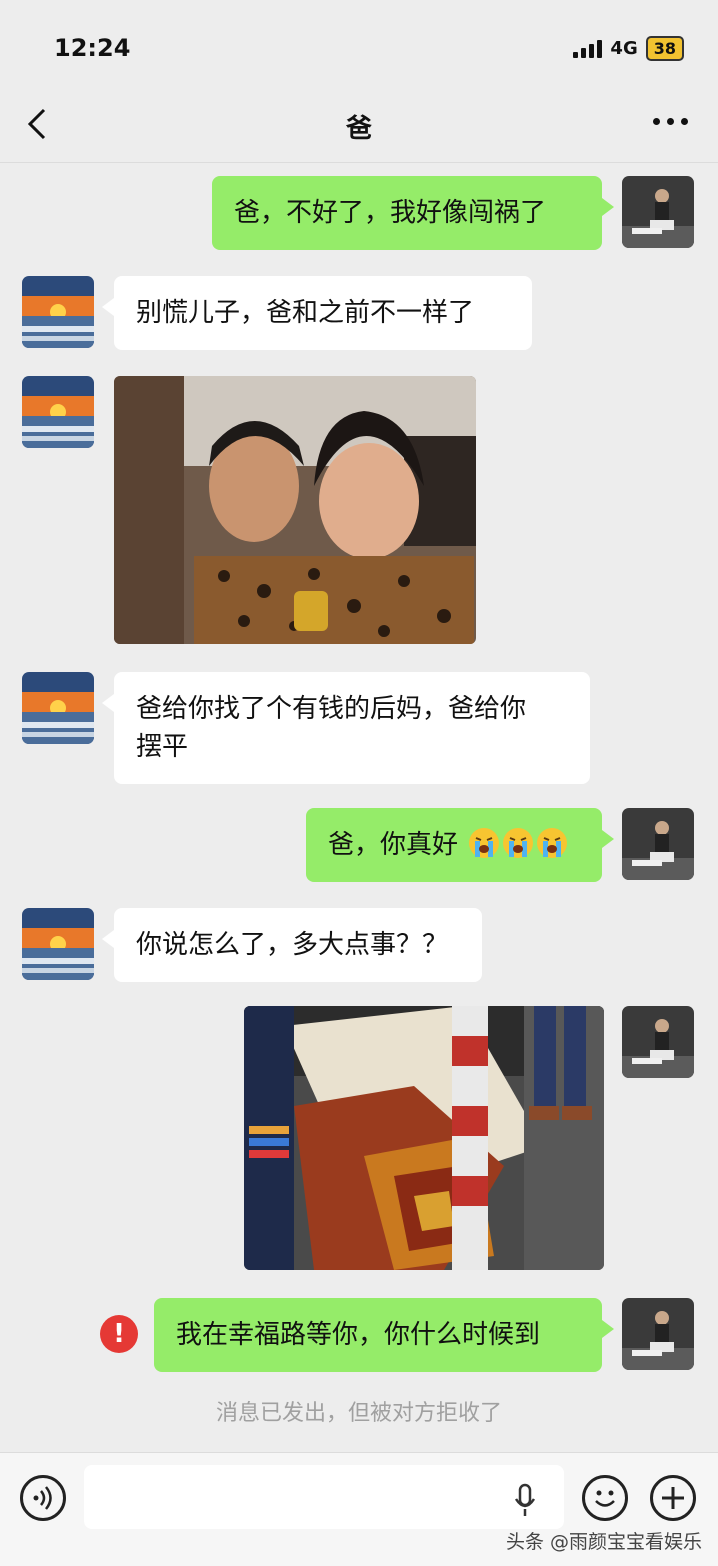 The height and width of the screenshot is (1566, 718). Describe the element at coordinates (390, 213) in the screenshot. I see `message-text: 爸，不好了，我好像闯祸了` at that location.